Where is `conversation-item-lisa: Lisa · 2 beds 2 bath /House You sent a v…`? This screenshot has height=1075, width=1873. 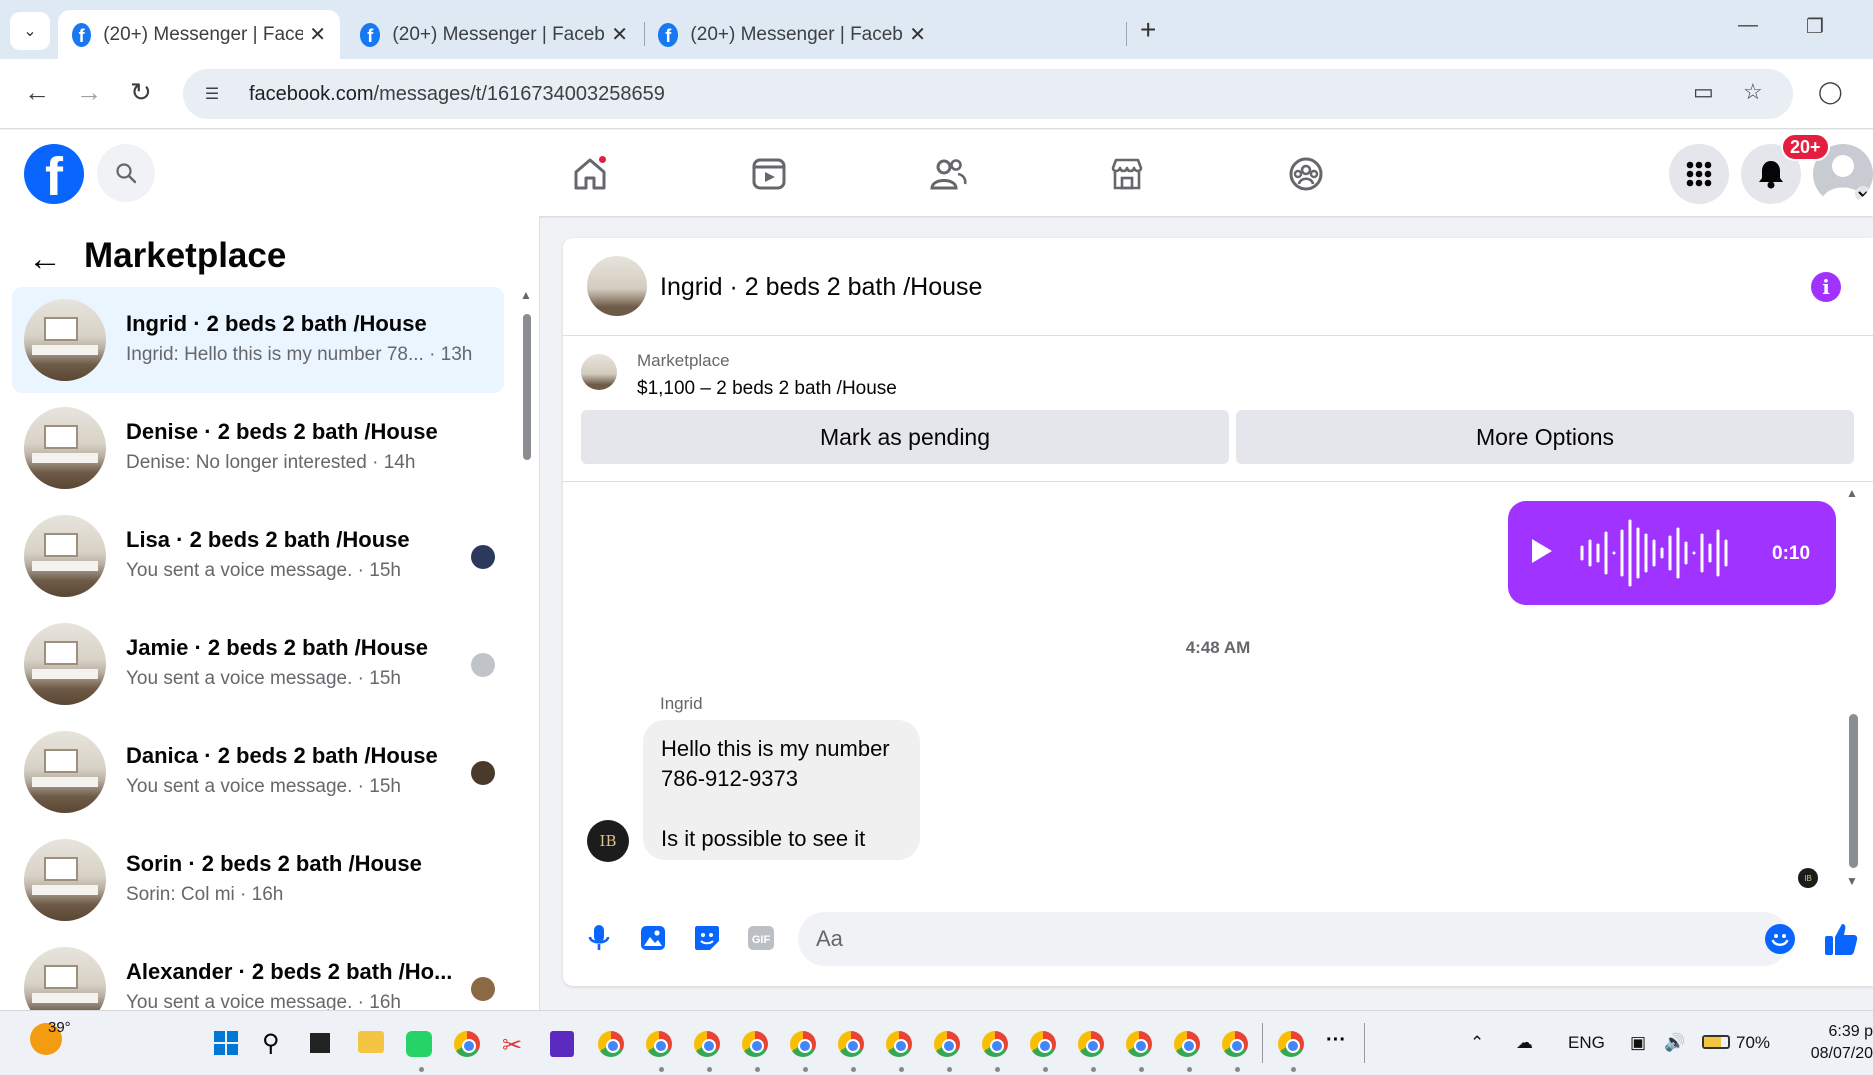
conversation-item-lisa: Lisa · 2 beds 2 bath /House You sent a v… is located at coordinates (258, 556).